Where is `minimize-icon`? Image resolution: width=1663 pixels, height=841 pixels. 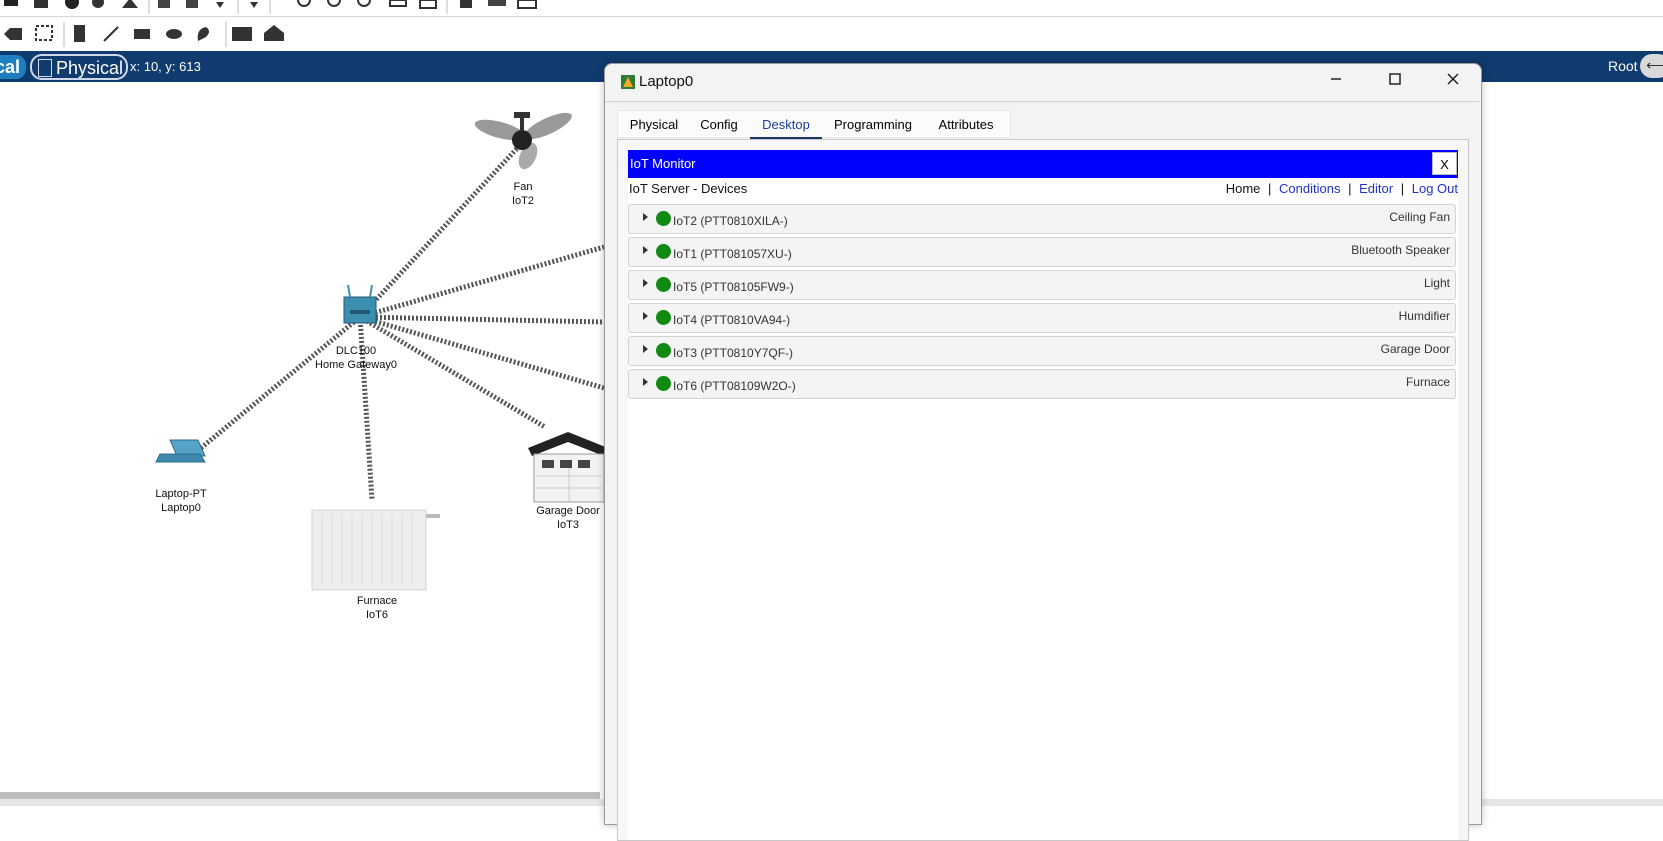 minimize-icon is located at coordinates (1336, 79).